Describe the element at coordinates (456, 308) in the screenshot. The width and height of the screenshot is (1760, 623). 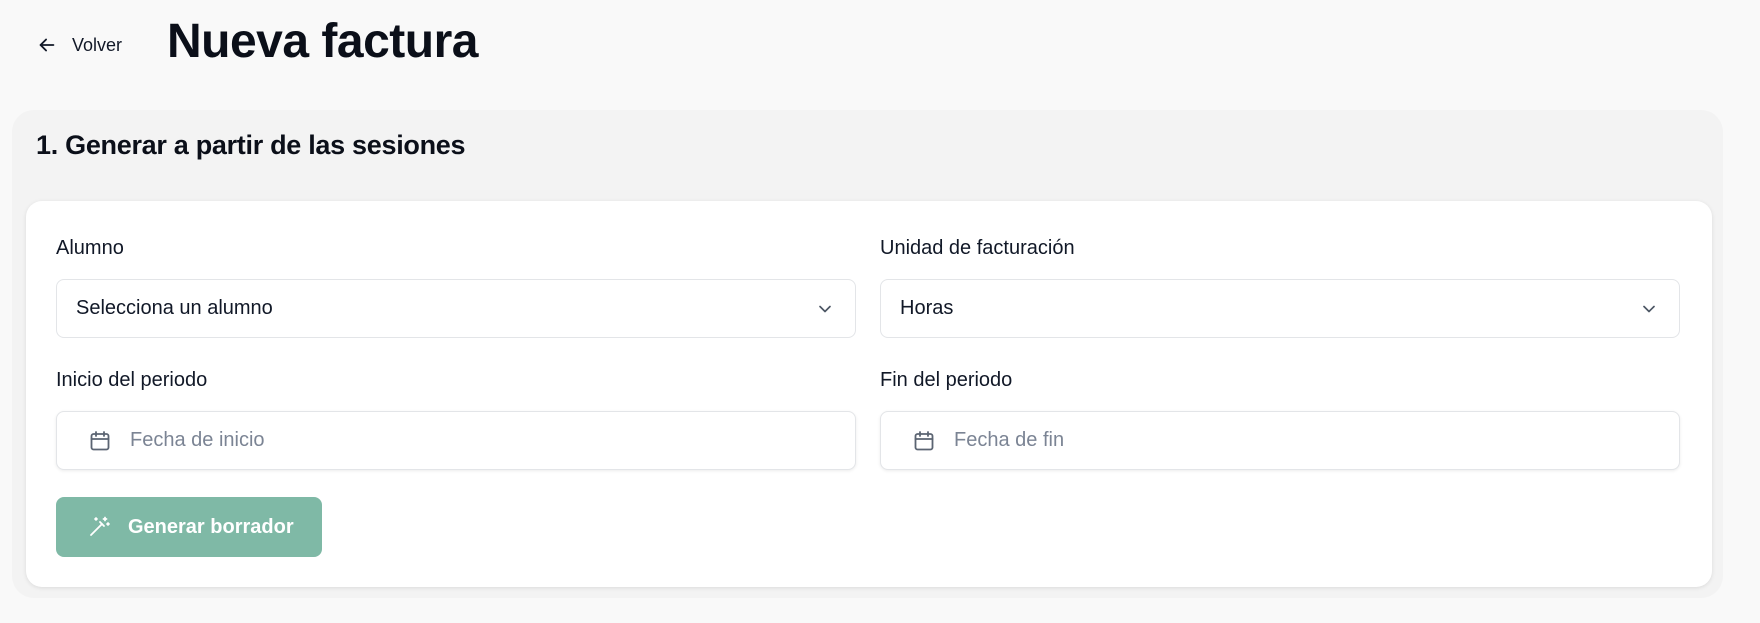
I see `student-select: Selecciona un alumno` at that location.